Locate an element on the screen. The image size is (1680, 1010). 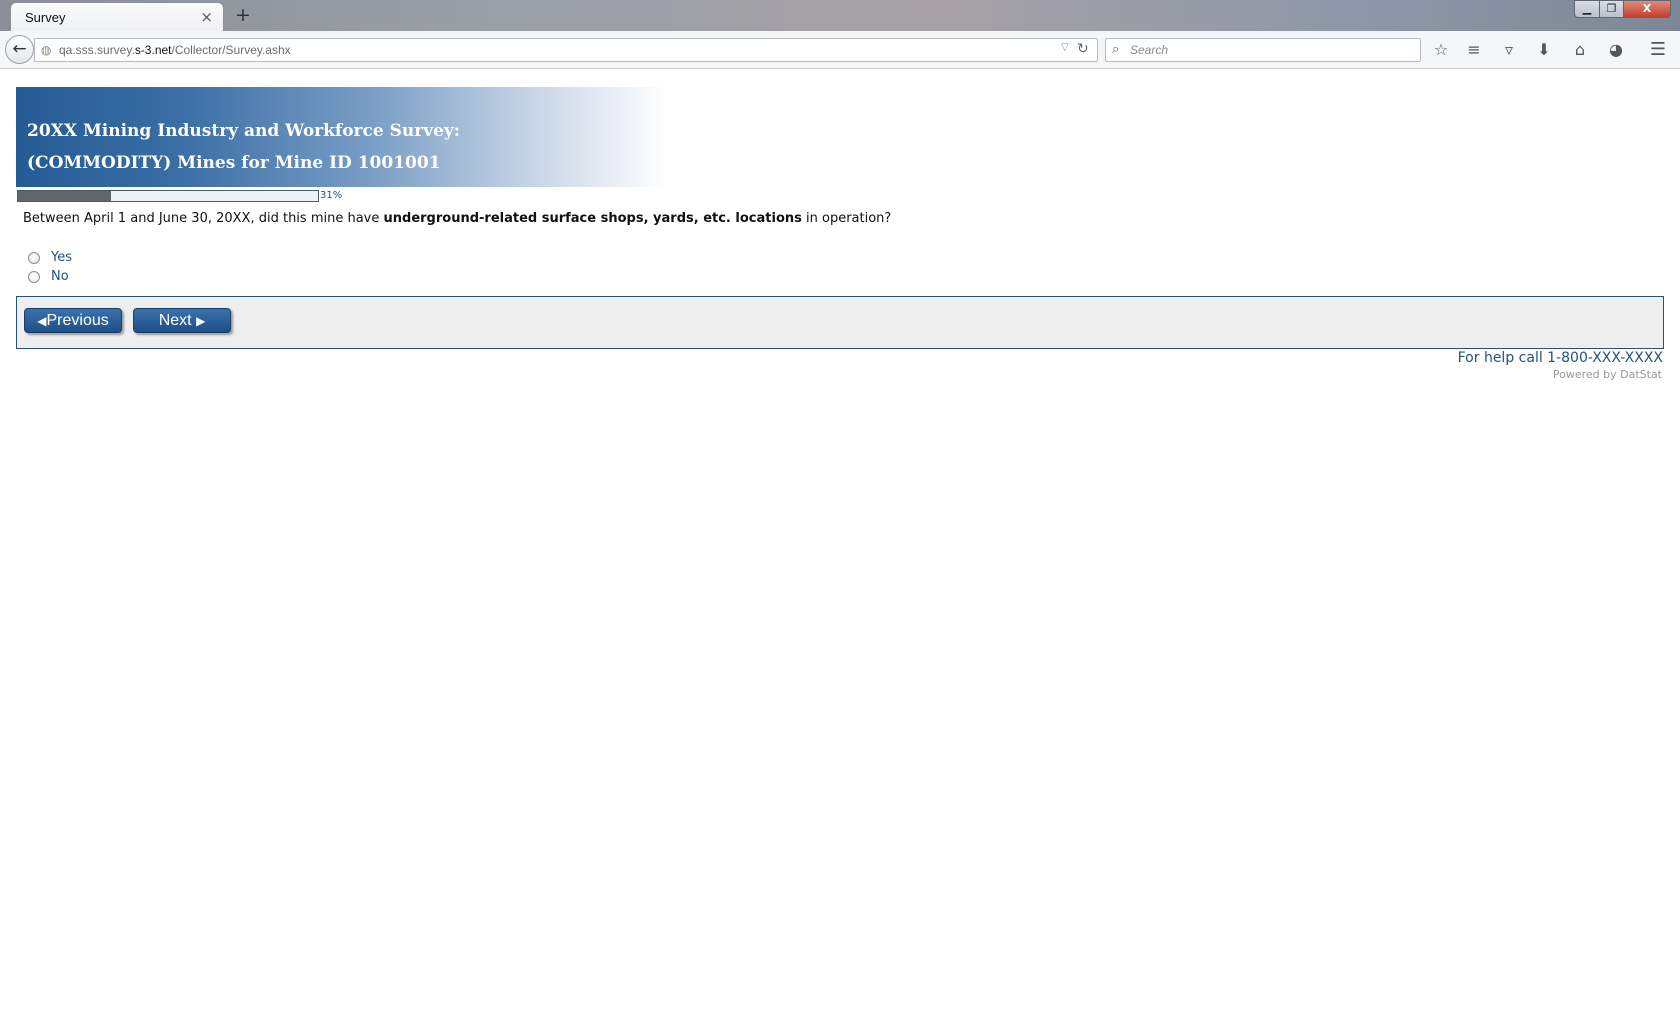
menu-icon: ☰ is located at coordinates (1658, 50).